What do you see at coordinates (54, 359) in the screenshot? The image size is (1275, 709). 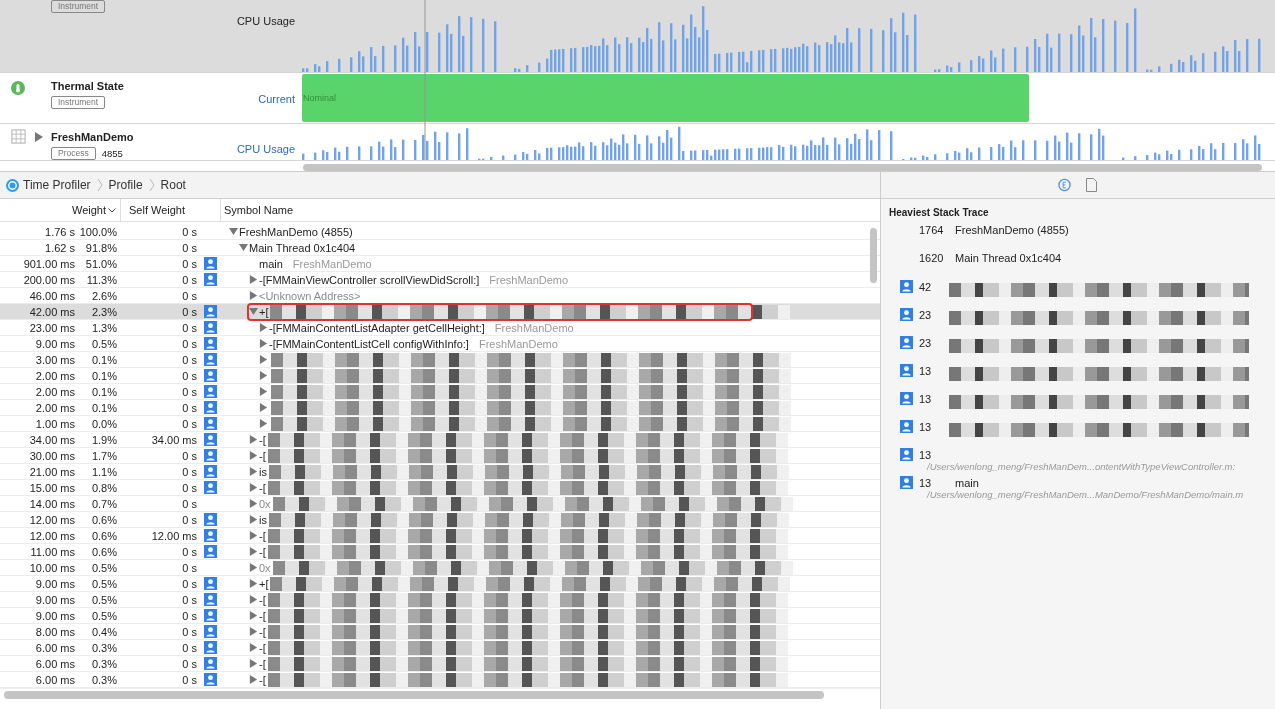 I see `weight-cell-text: 3.00 ms` at bounding box center [54, 359].